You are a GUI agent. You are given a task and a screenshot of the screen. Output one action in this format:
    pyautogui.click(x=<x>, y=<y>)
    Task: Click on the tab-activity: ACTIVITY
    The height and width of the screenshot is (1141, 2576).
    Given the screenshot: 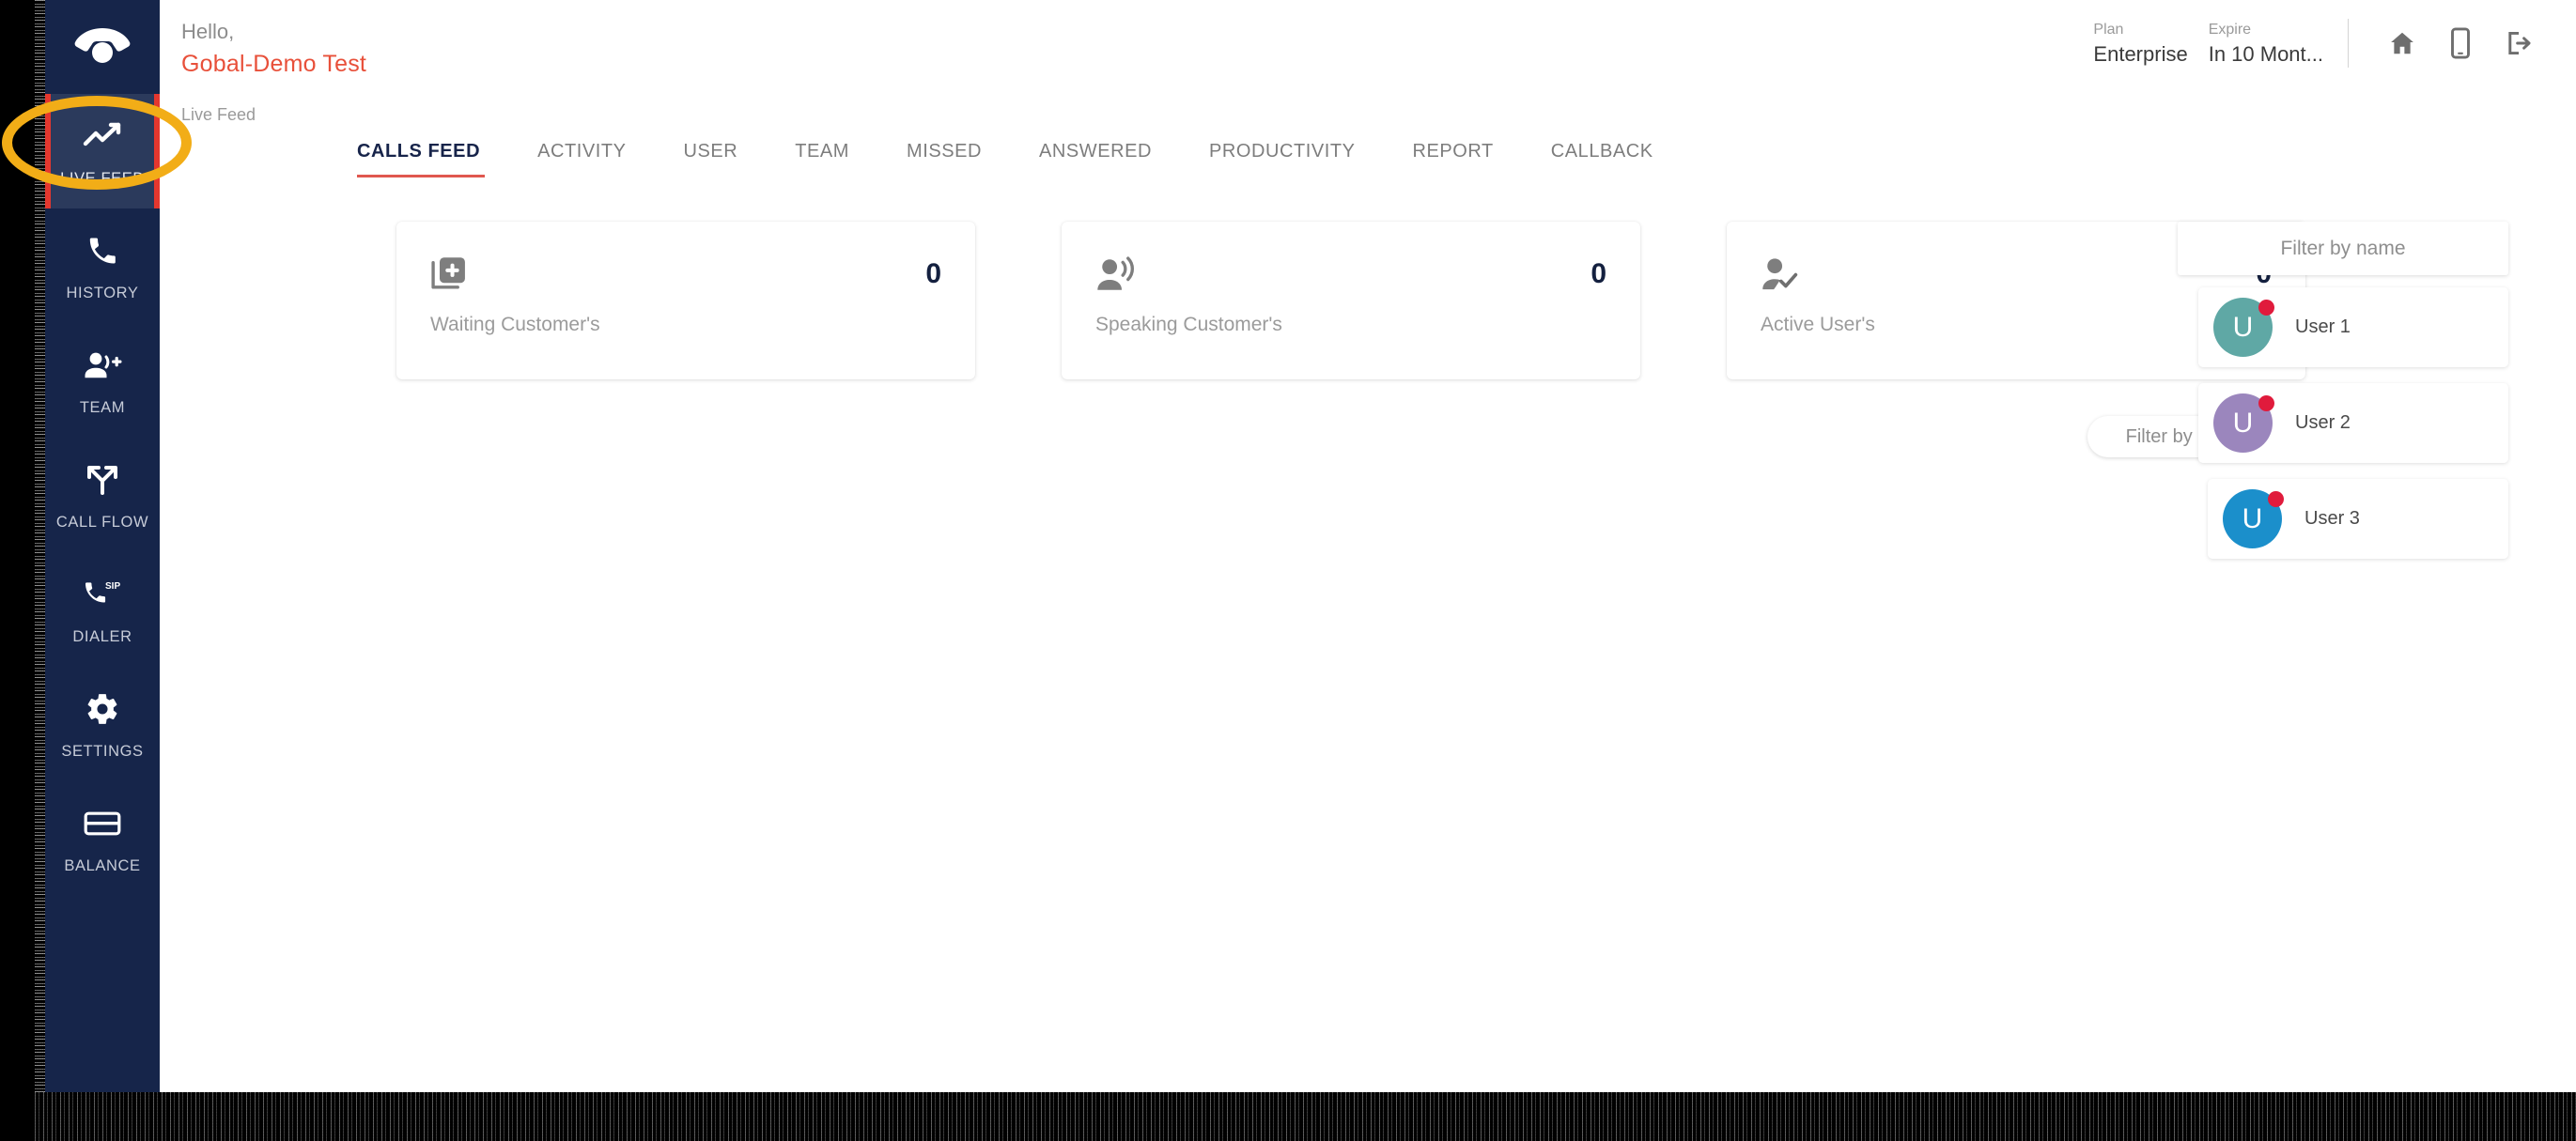 What is the action you would take?
    pyautogui.click(x=584, y=160)
    